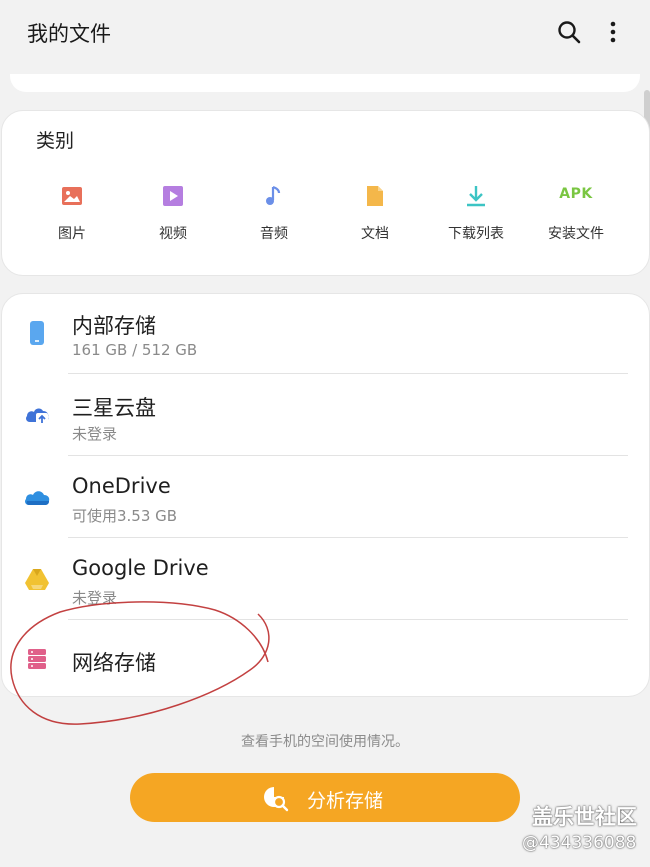 This screenshot has height=867, width=650. What do you see at coordinates (69, 34) in the screenshot?
I see `page-title: 我的文件` at bounding box center [69, 34].